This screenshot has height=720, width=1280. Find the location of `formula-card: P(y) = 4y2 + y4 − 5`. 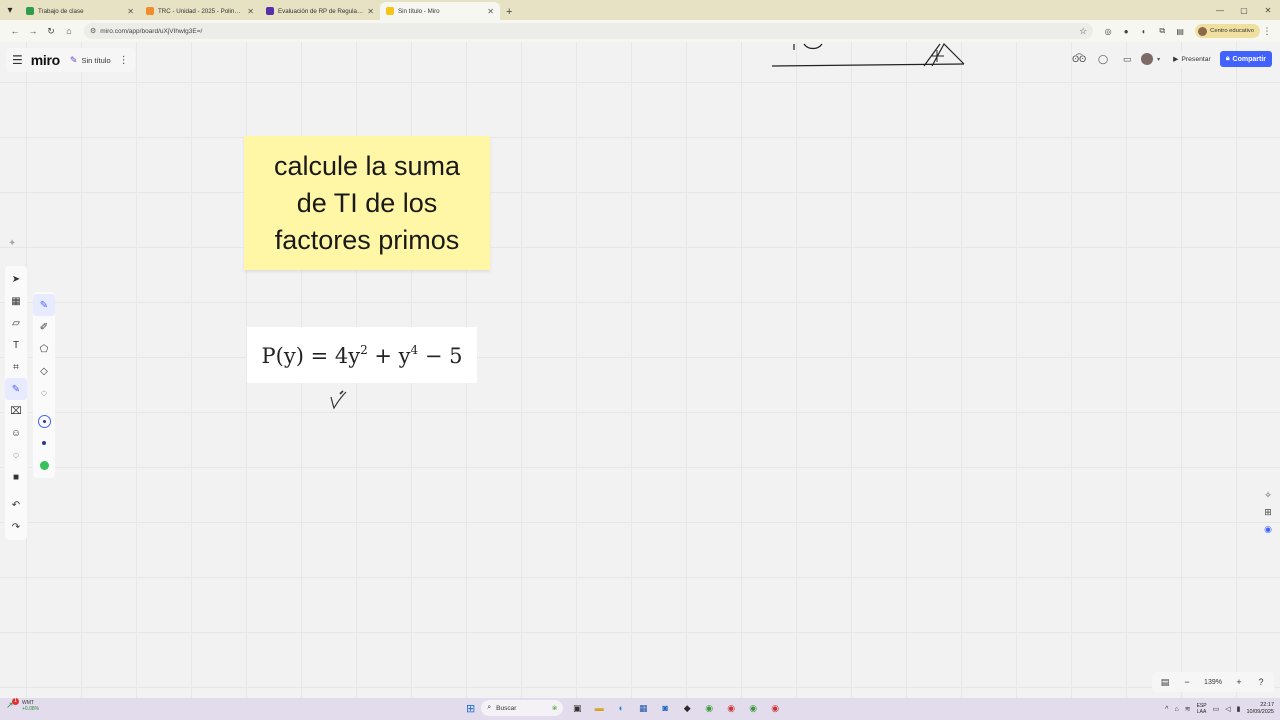

formula-card: P(y) = 4y2 + y4 − 5 is located at coordinates (362, 355).